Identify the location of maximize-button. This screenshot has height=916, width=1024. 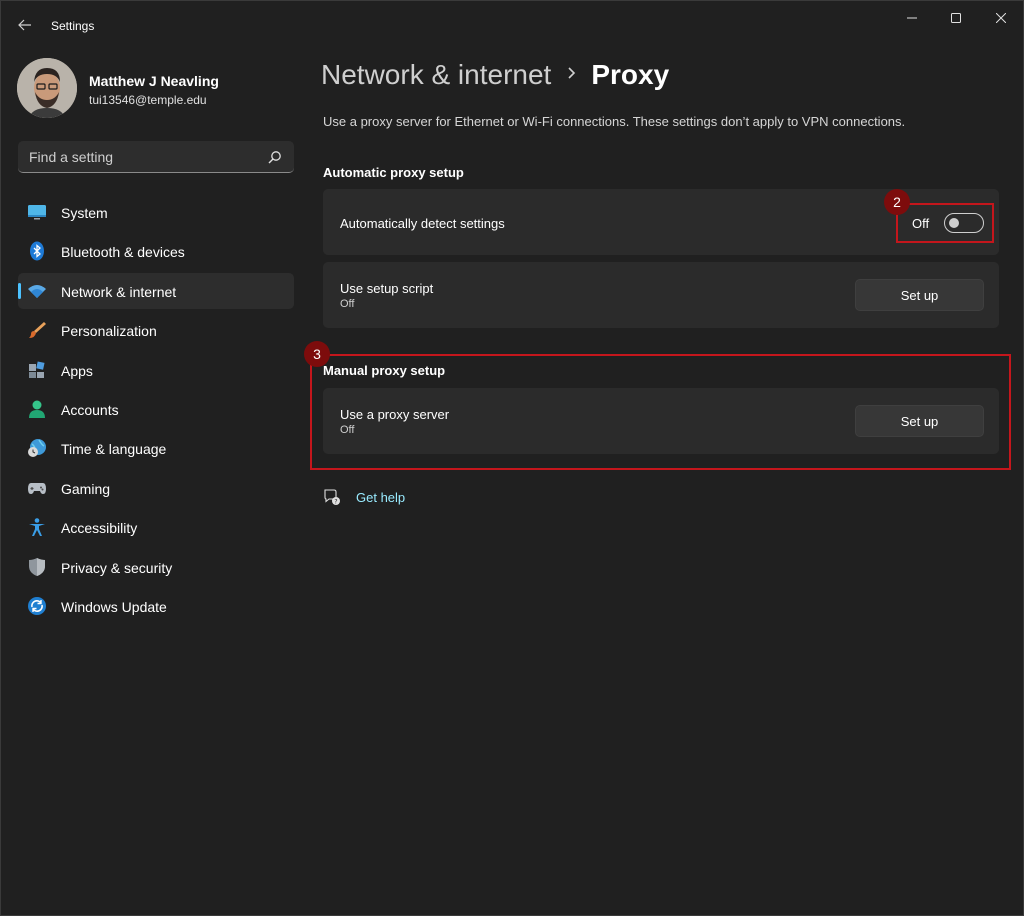
(956, 18).